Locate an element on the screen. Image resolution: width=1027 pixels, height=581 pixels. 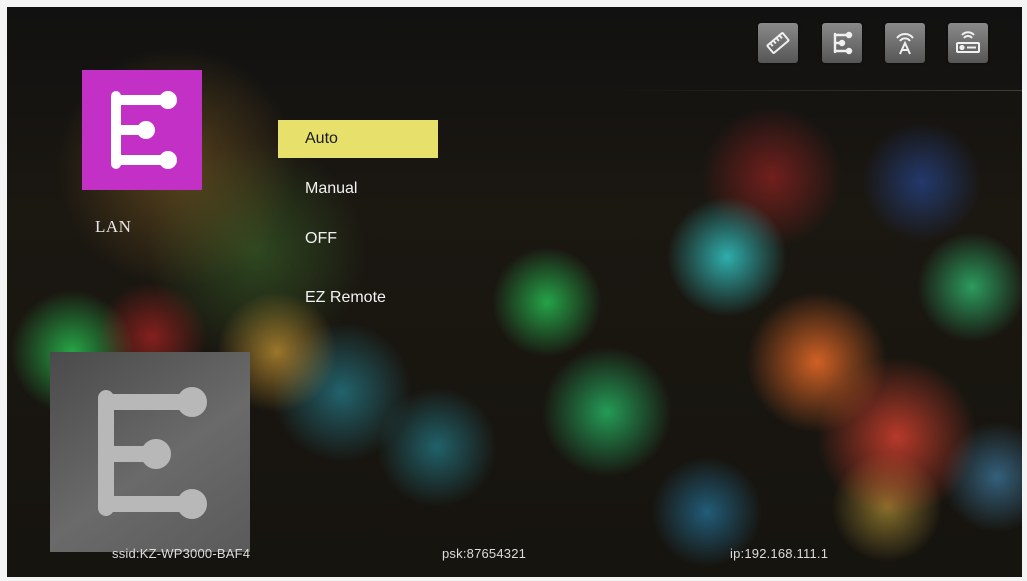
psk-text: psk:87654321 is located at coordinates (484, 553).